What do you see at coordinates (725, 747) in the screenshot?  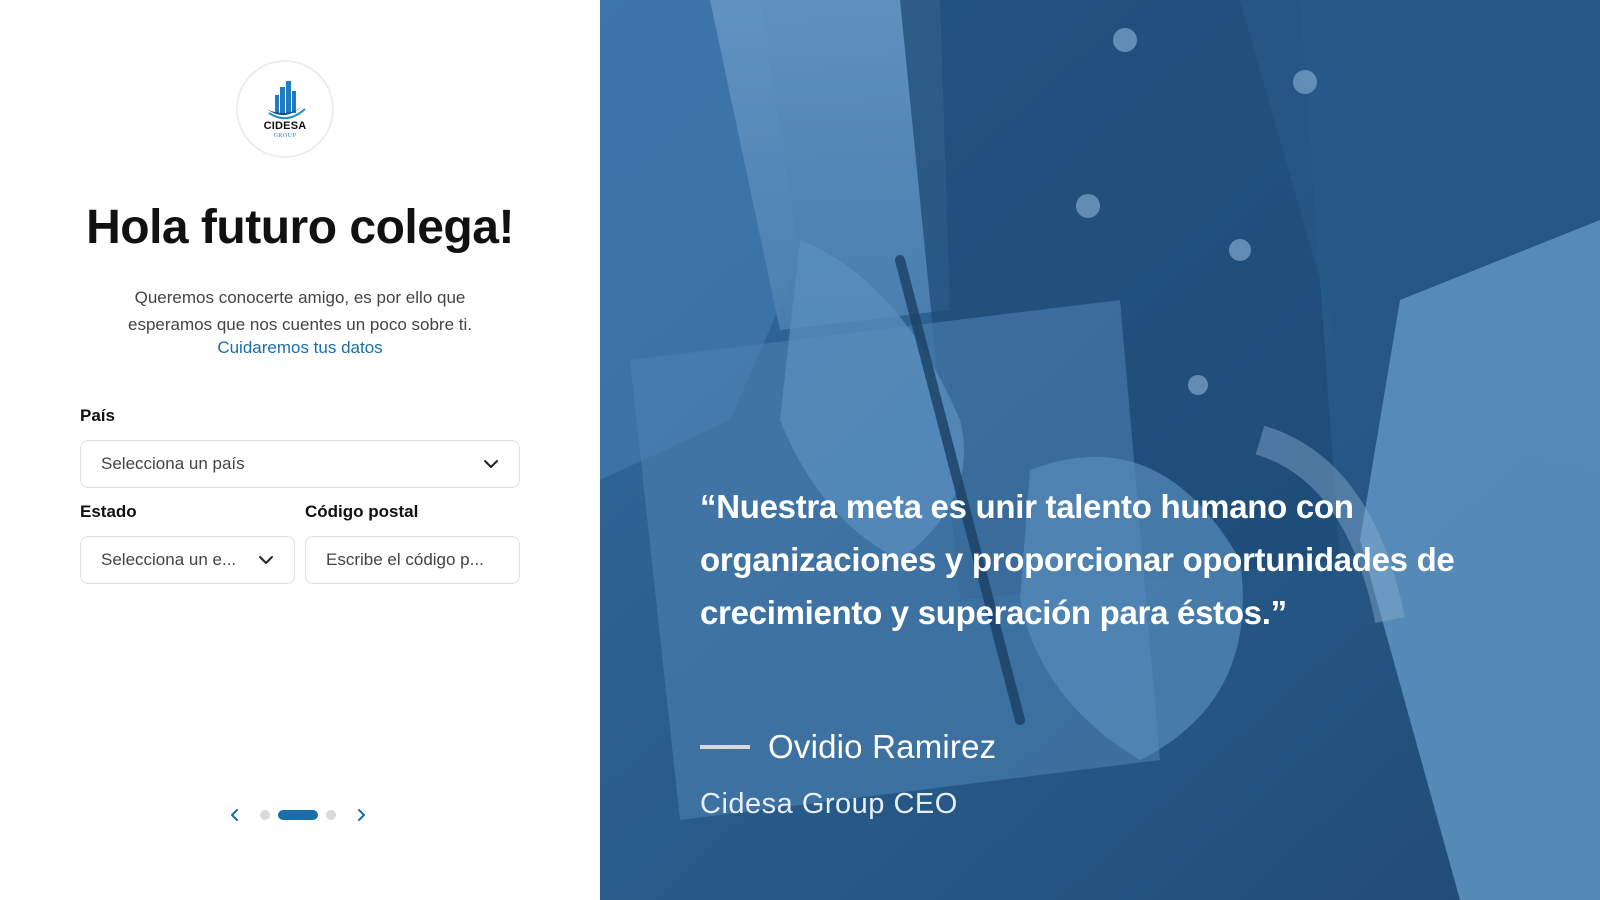 I see `author-divider` at bounding box center [725, 747].